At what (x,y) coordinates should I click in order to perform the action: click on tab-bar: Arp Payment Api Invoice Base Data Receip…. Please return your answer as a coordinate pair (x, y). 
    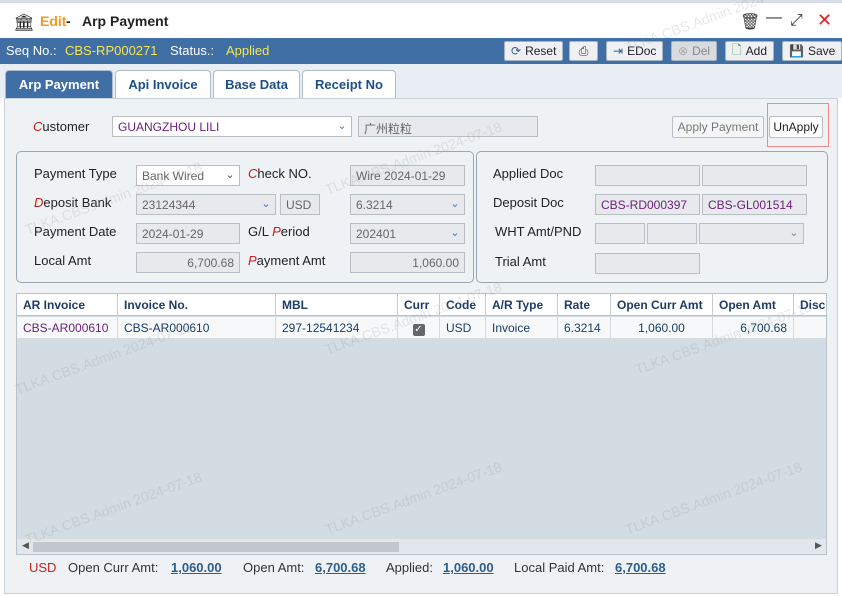
    Looking at the image, I should click on (421, 81).